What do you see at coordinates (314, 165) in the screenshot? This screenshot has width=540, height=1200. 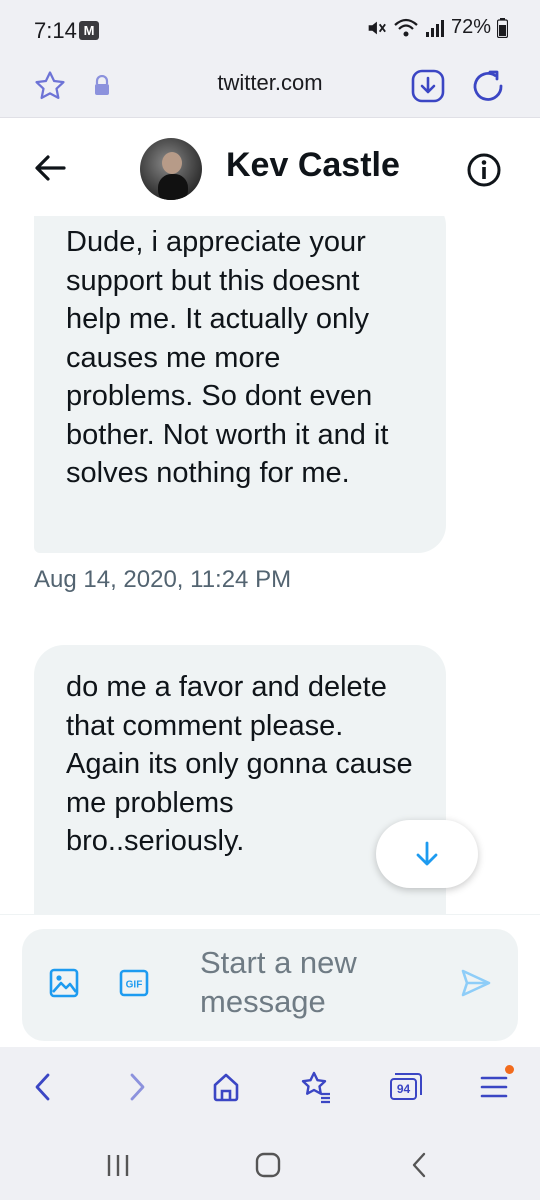 I see `contact-name: Kev Castle` at bounding box center [314, 165].